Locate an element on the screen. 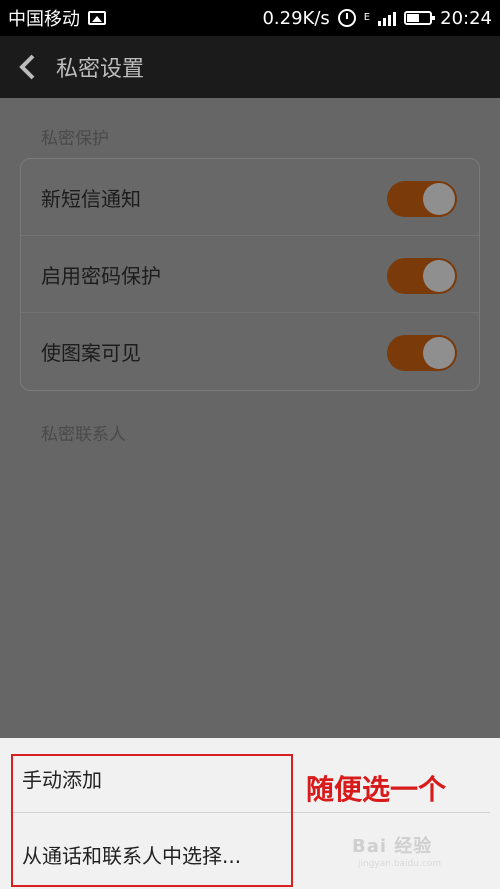 This screenshot has height=889, width=500. annotation-text: 随便选一个 is located at coordinates (376, 789).